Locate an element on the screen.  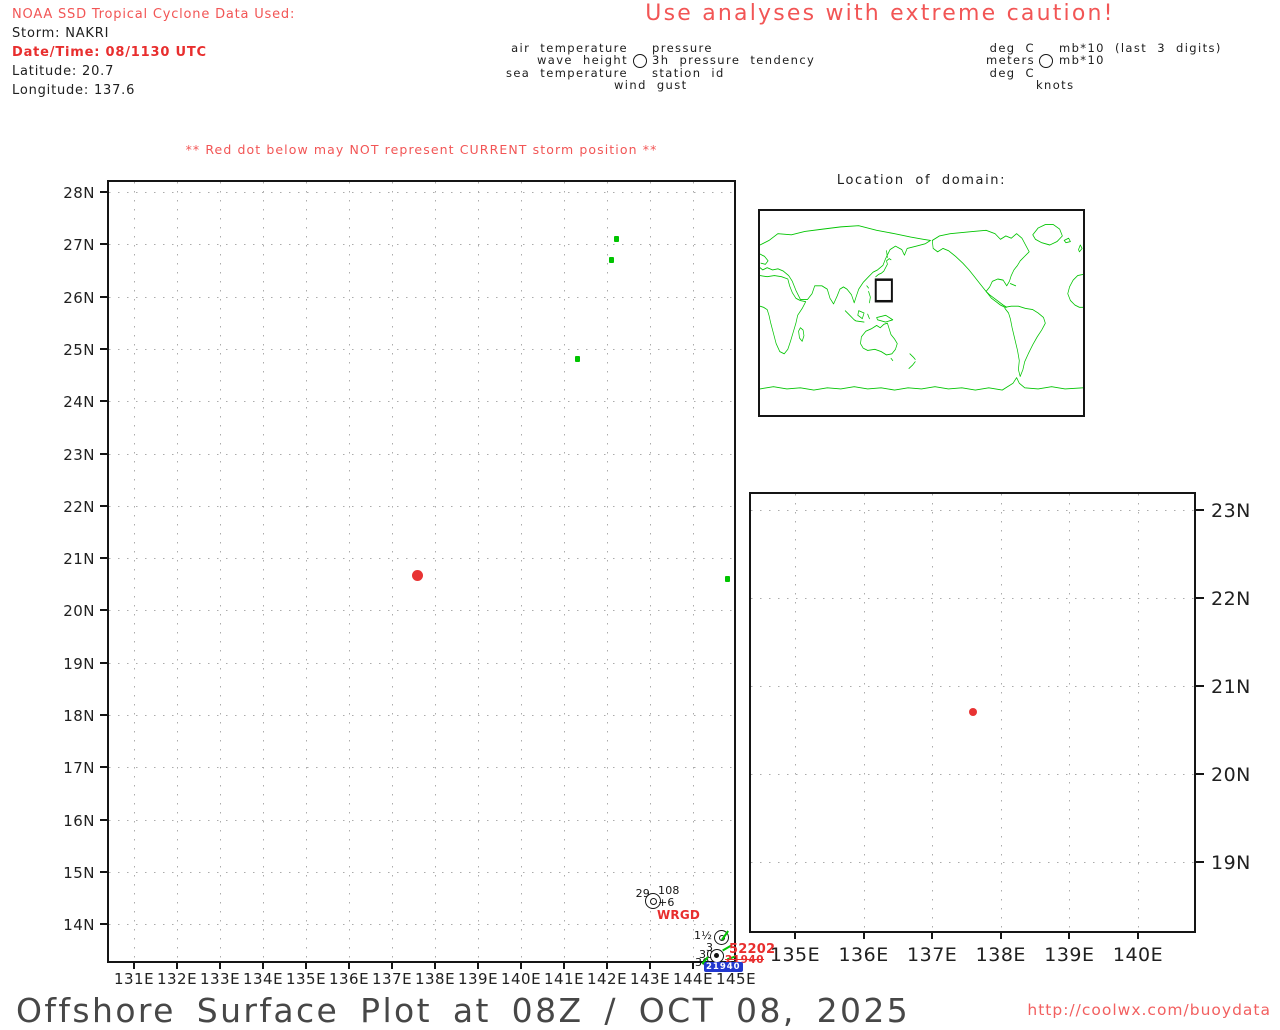
zoom-inset-ytick-label: 20N is located at coordinates (1231, 775).